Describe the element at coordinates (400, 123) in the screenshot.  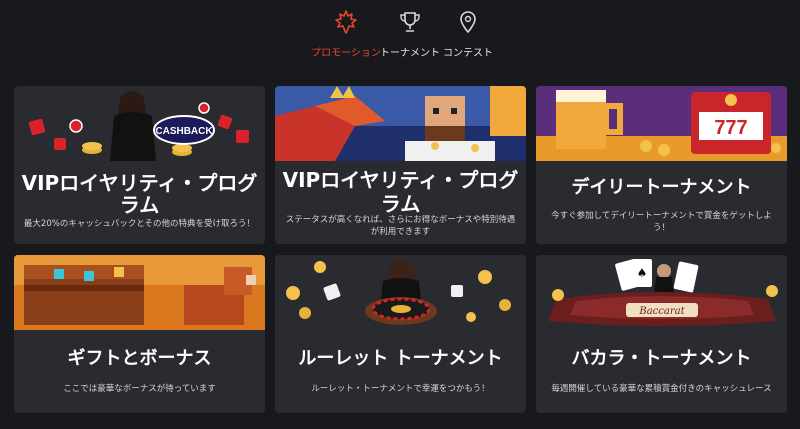
I see `vip-king-banner-image` at that location.